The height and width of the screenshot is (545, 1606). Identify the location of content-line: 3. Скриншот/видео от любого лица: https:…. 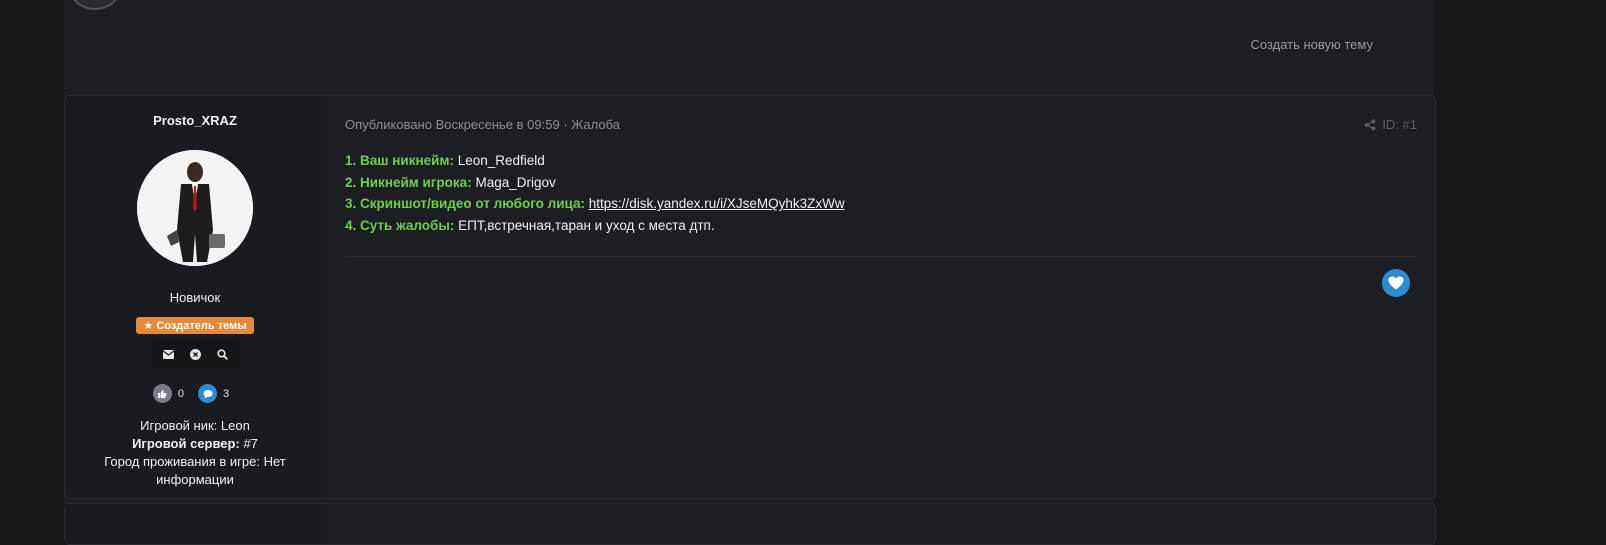
(595, 204).